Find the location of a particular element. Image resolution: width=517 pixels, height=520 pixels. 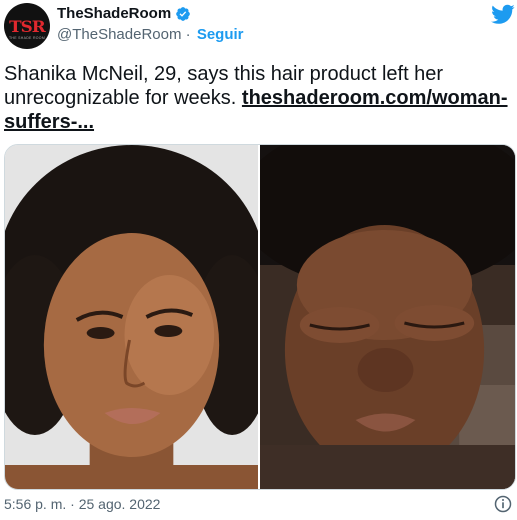

name-row: TheShadeRoom is located at coordinates (124, 13).